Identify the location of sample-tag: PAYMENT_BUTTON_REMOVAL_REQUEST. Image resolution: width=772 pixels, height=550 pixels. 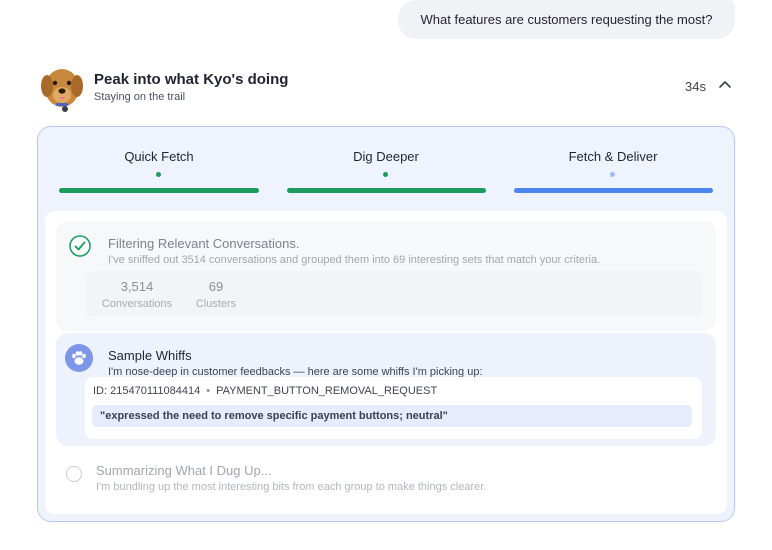
(327, 391).